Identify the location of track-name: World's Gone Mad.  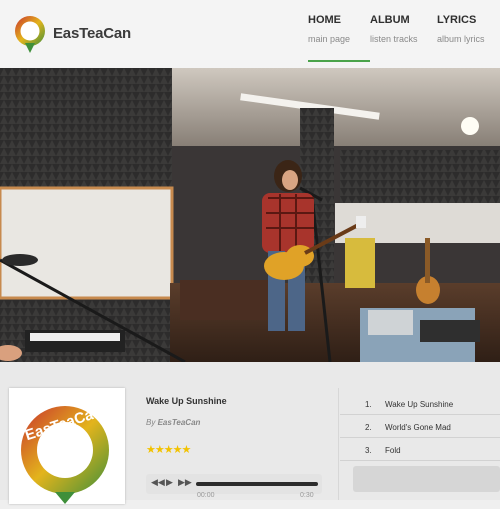
(418, 427).